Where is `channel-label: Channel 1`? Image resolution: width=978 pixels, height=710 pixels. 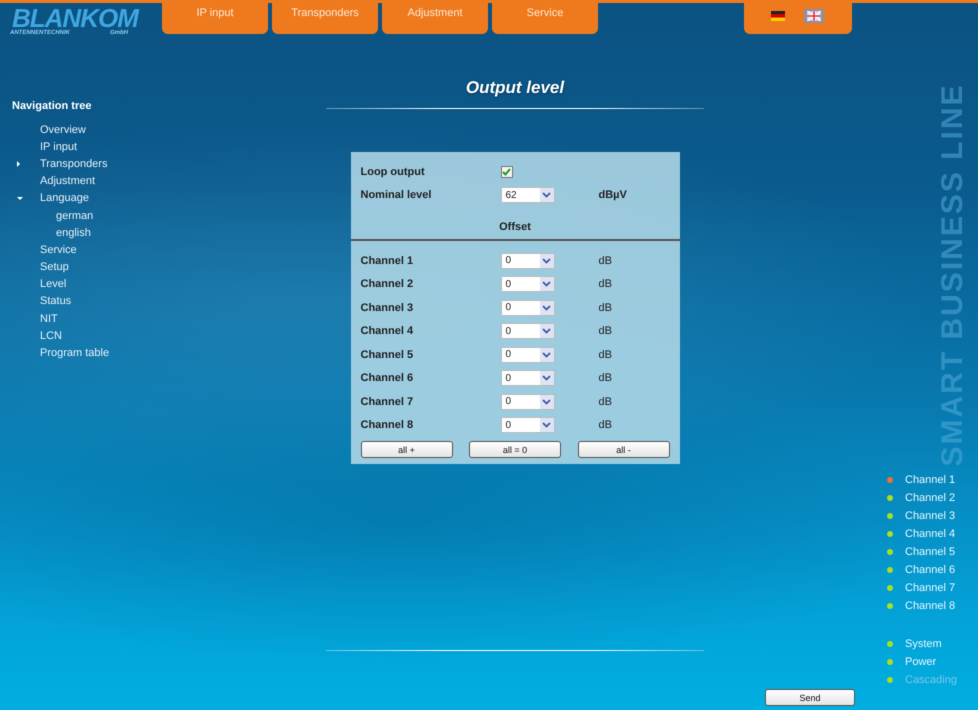
channel-label: Channel 1 is located at coordinates (387, 261).